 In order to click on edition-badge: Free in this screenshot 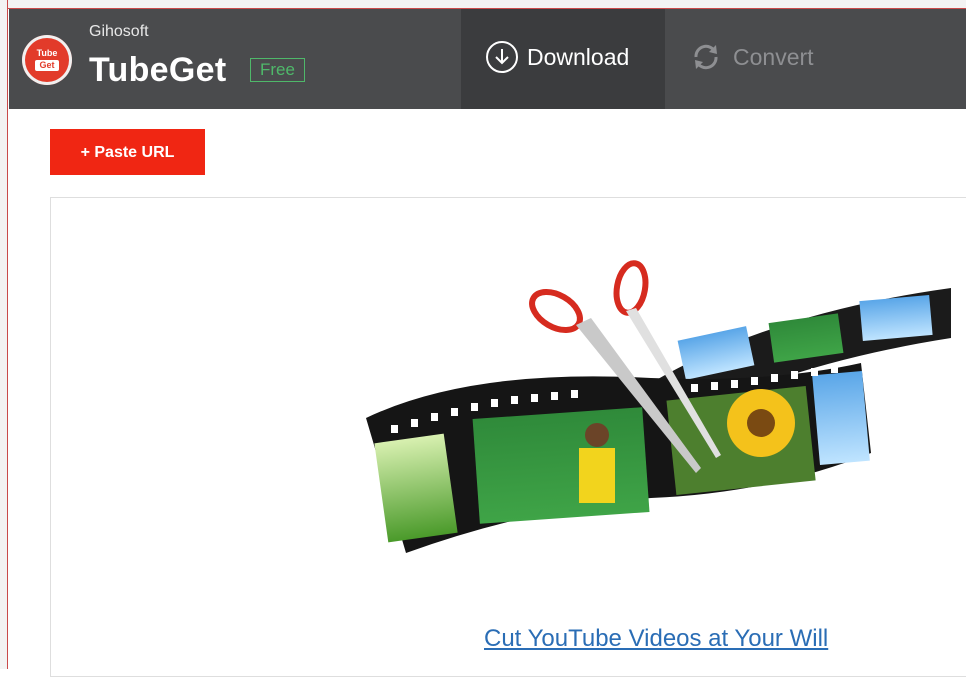, I will do `click(277, 70)`.